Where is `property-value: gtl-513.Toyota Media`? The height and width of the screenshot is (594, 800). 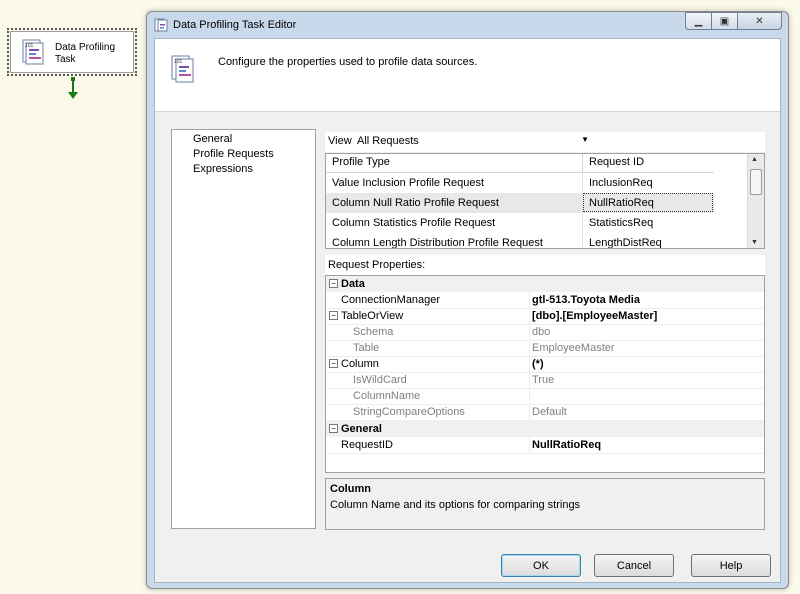
property-value: gtl-513.Toyota Media is located at coordinates (586, 300).